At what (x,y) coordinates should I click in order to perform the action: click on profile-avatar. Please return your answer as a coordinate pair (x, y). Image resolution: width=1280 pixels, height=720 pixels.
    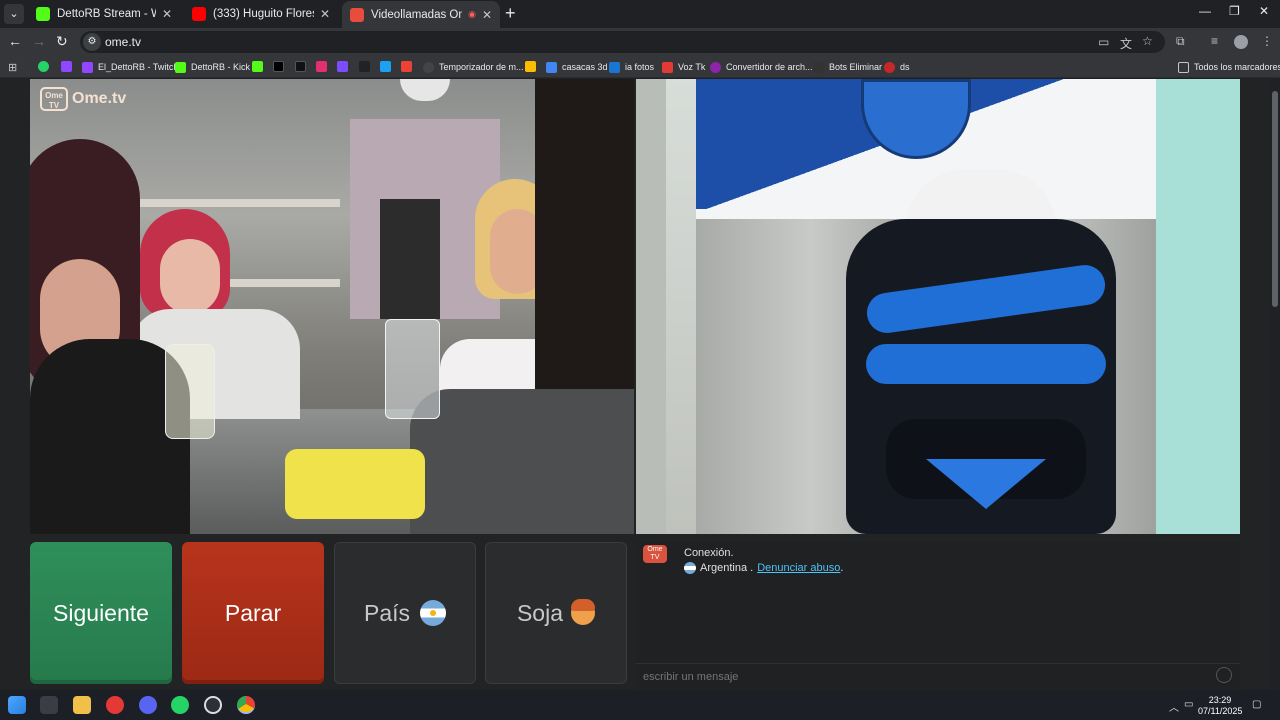
    Looking at the image, I should click on (1241, 42).